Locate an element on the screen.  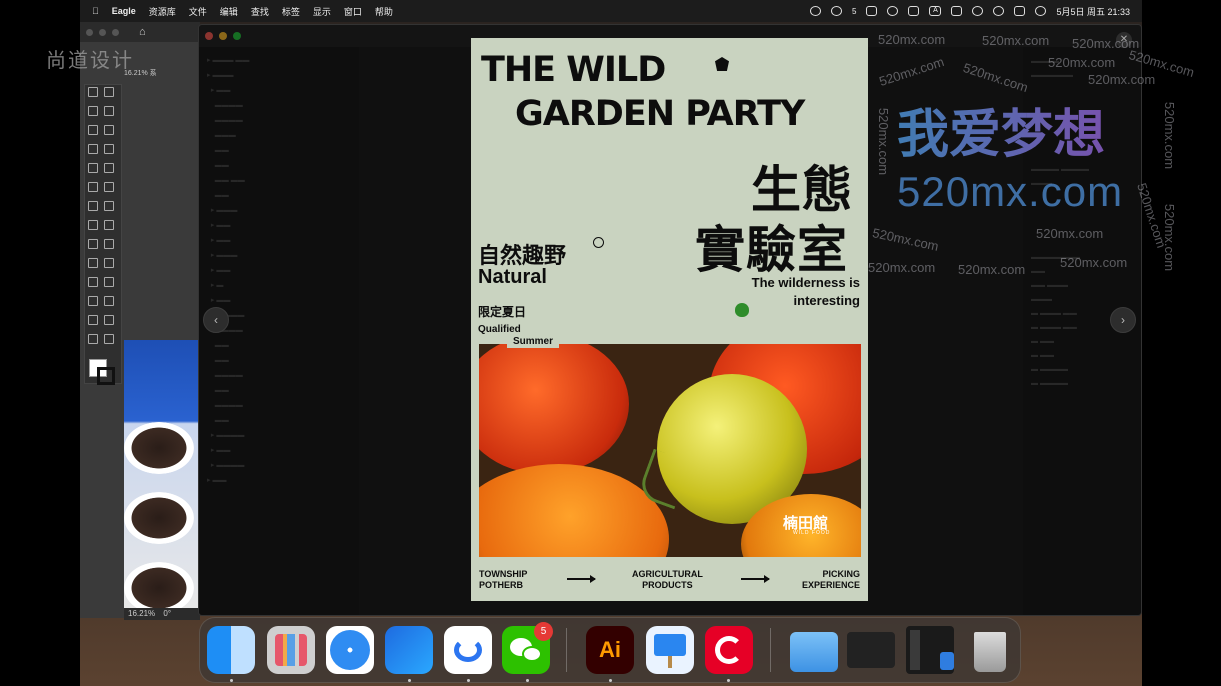
downloads-stack-icon is located at coordinates (930, 650).